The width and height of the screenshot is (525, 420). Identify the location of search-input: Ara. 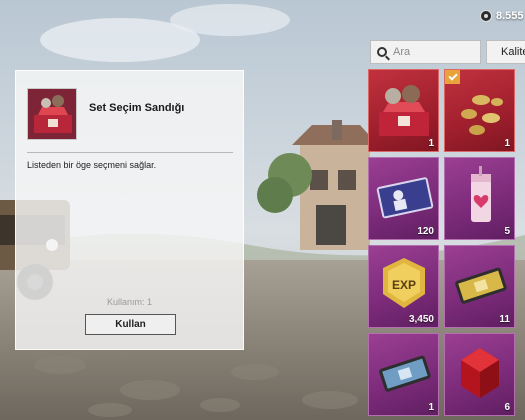
(425, 52).